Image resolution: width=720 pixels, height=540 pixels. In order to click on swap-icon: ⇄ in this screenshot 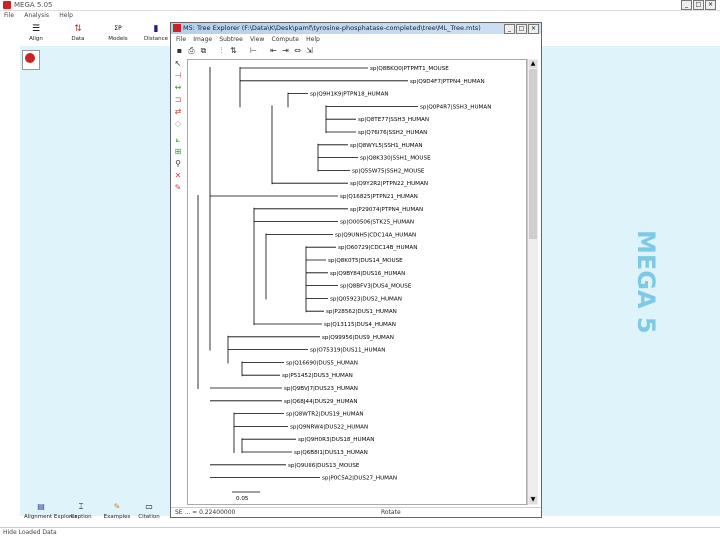, I will do `click(178, 112)`.